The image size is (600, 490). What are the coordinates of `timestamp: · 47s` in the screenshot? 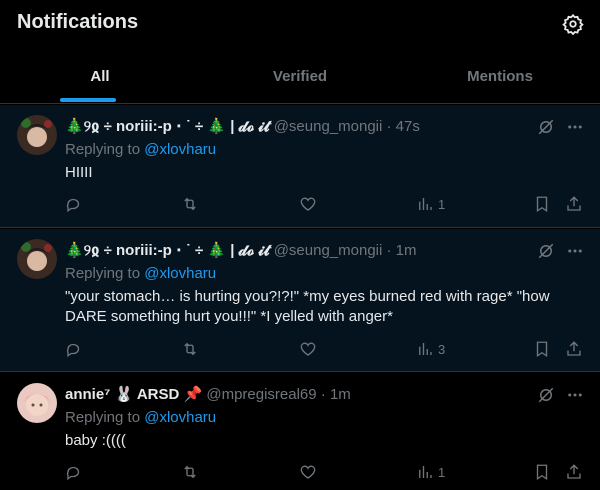 It's located at (403, 126).